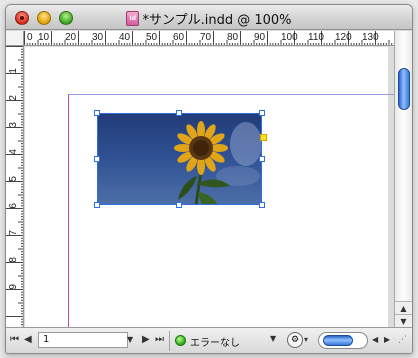  Describe the element at coordinates (13, 206) in the screenshot. I see `ruler-v-label: 6` at that location.